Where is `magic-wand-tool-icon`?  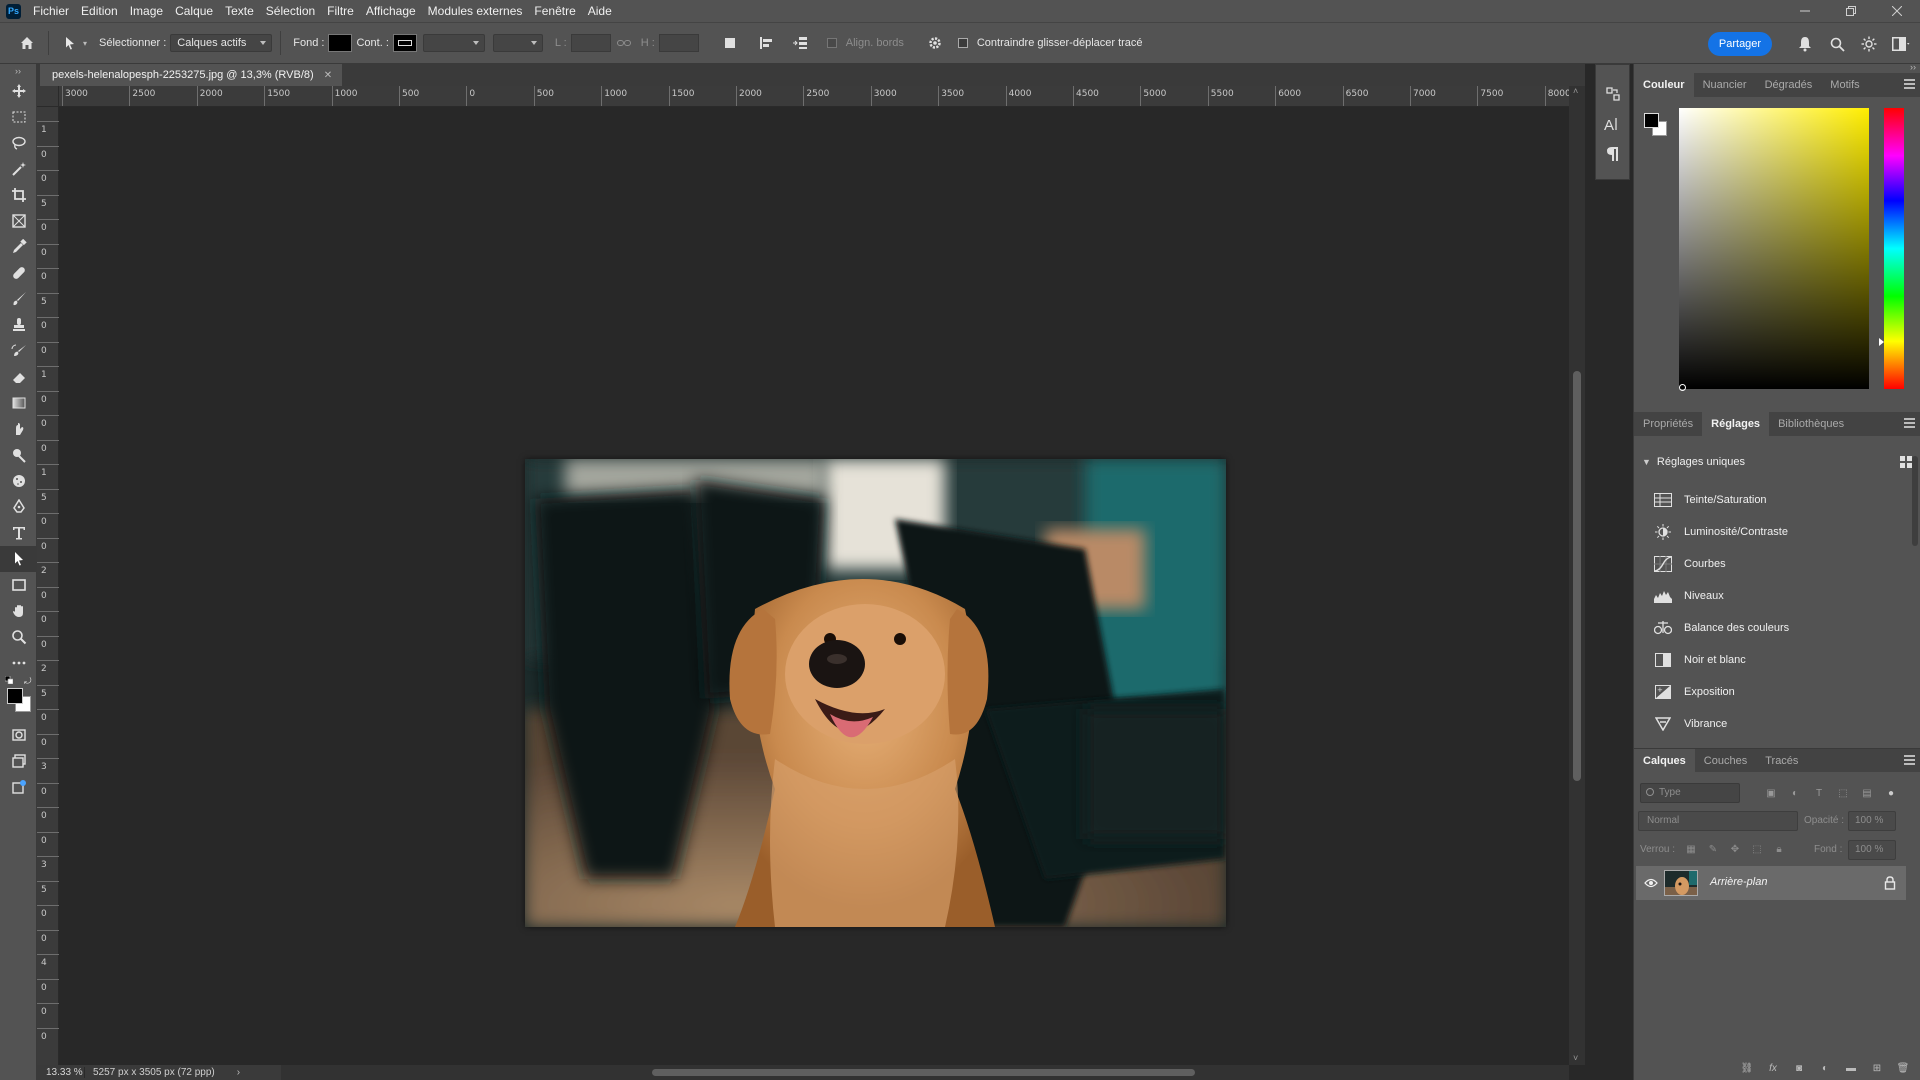
magic-wand-tool-icon is located at coordinates (18, 169).